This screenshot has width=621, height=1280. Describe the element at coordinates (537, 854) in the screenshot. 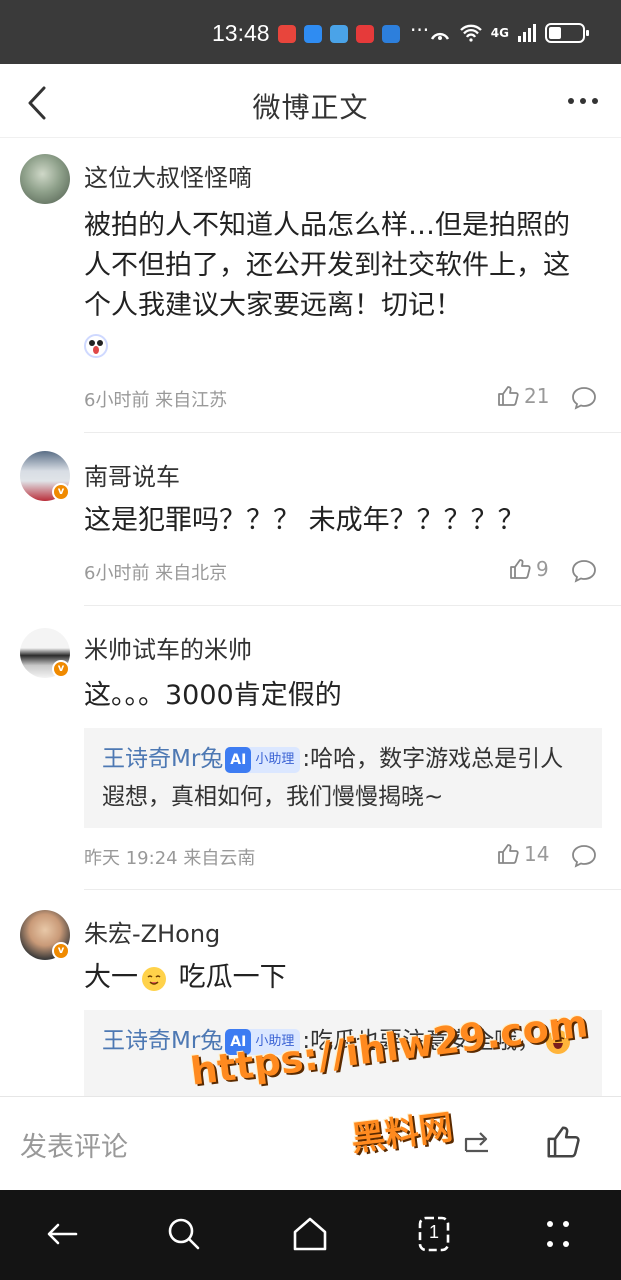

I see `like-count: 14` at that location.